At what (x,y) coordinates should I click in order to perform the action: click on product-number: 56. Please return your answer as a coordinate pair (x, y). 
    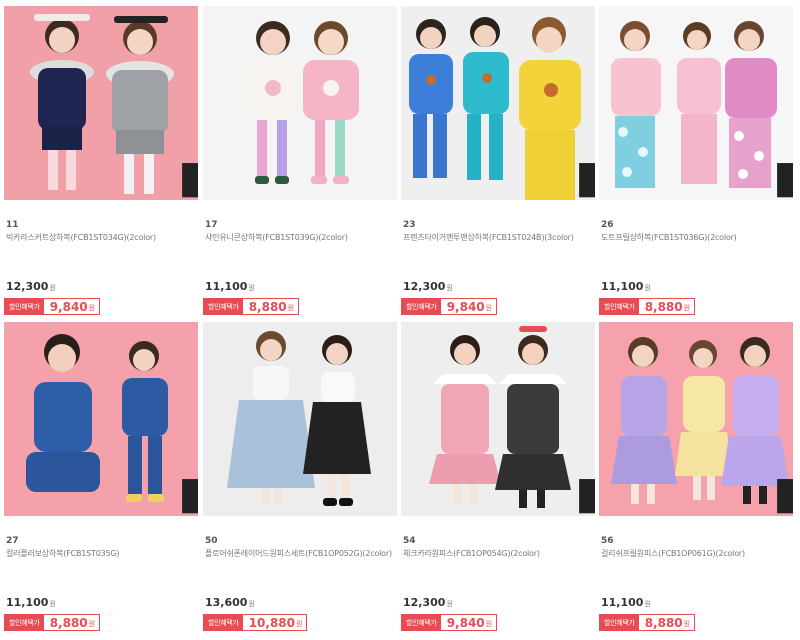
    Looking at the image, I should click on (607, 541).